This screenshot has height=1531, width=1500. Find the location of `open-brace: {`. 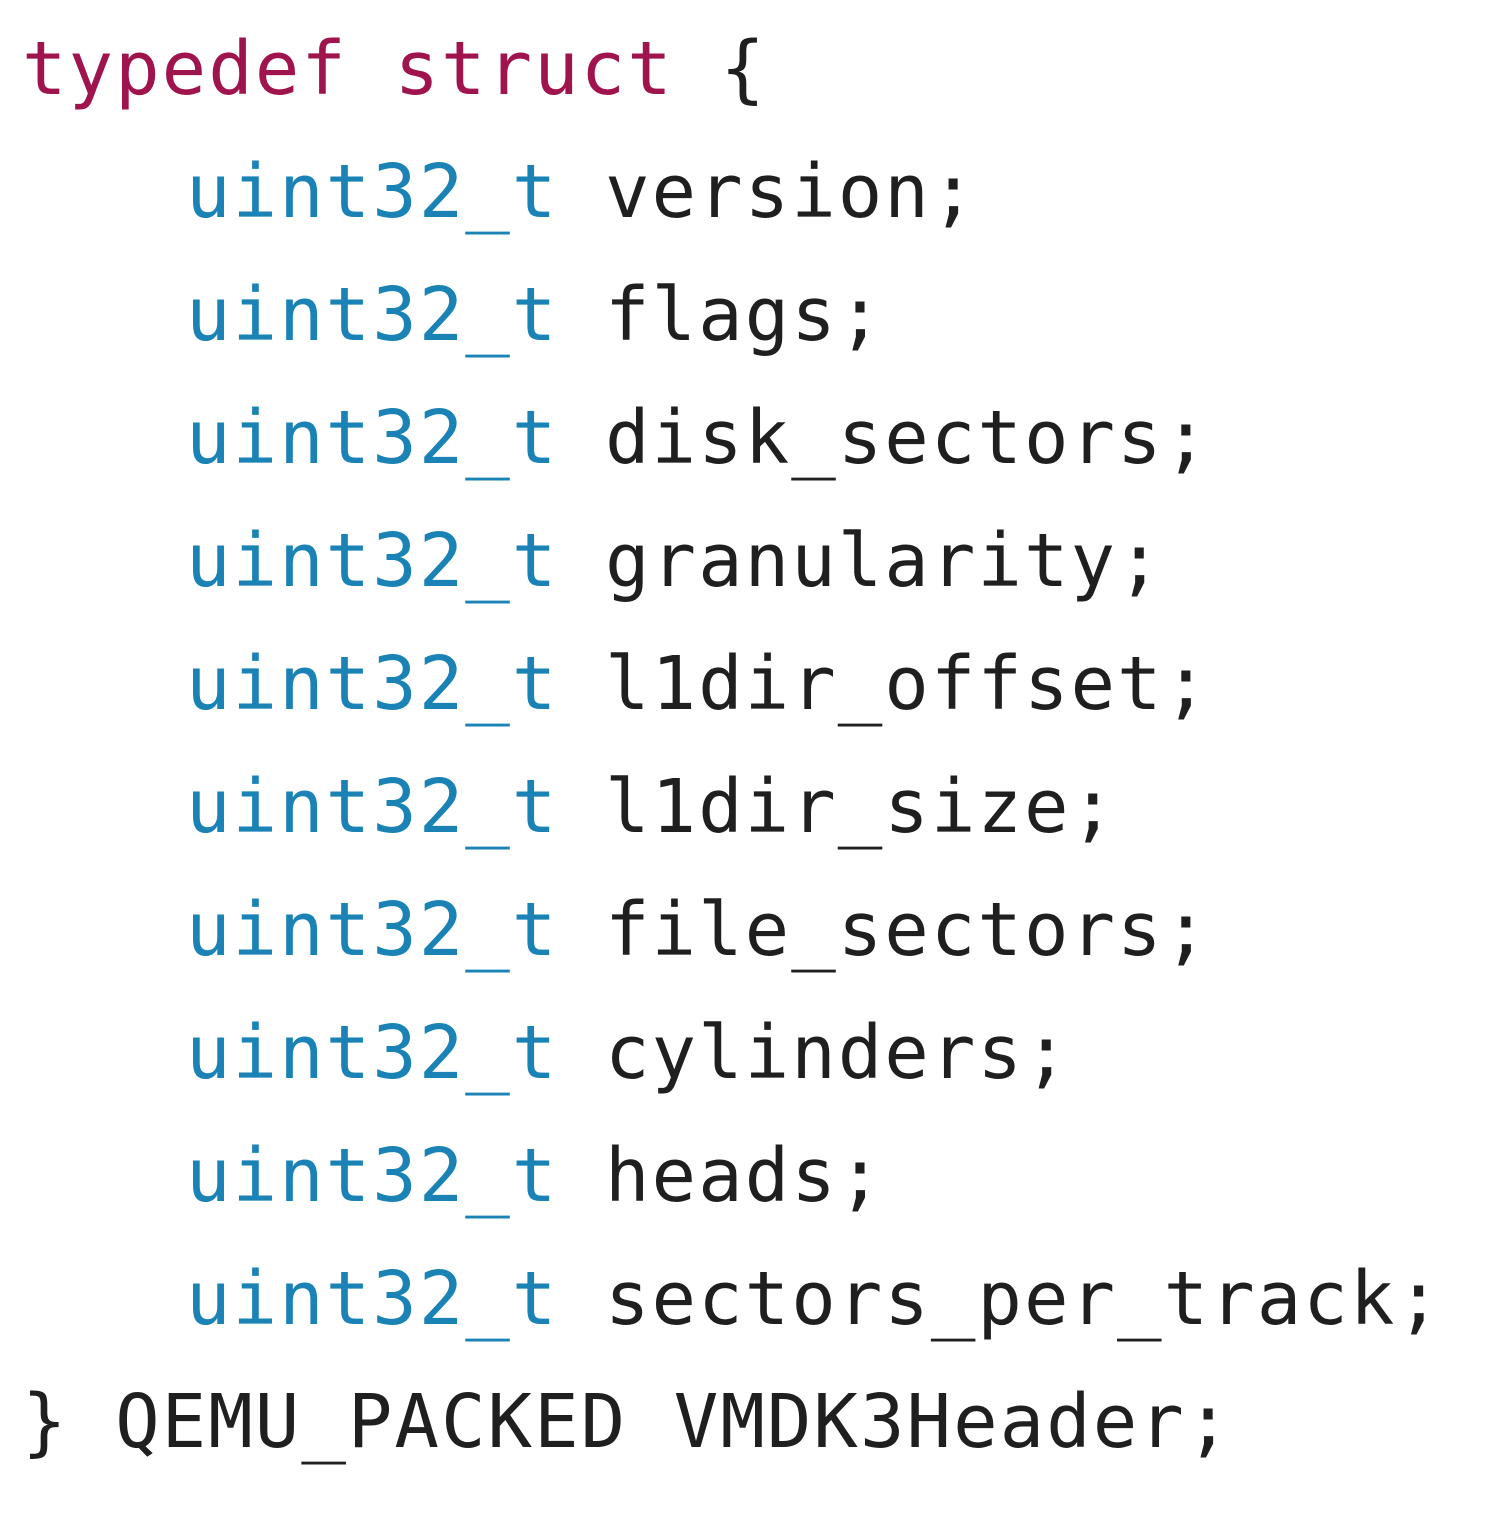

open-brace: { is located at coordinates (743, 69).